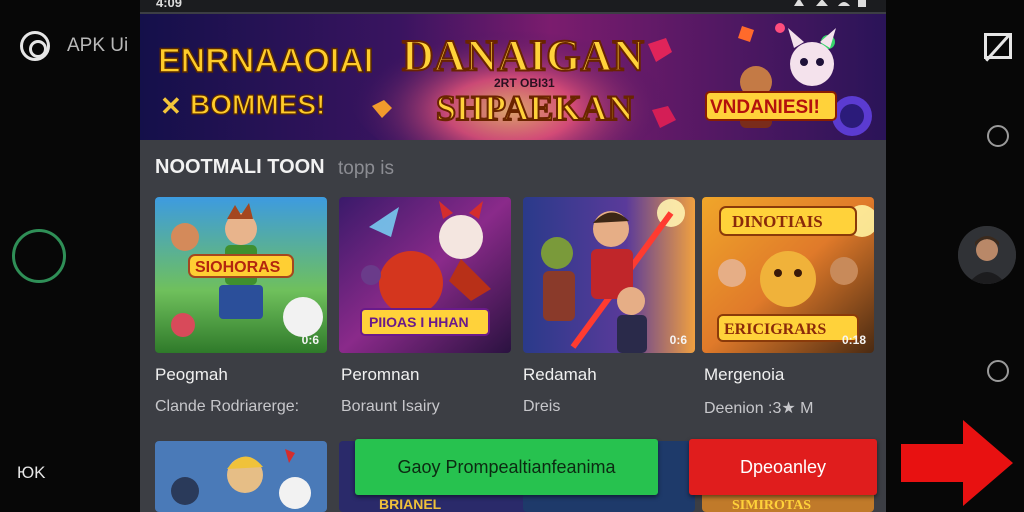  Describe the element at coordinates (265, 61) in the screenshot. I see `banner-left-title: ENRNAAOIAI` at that location.